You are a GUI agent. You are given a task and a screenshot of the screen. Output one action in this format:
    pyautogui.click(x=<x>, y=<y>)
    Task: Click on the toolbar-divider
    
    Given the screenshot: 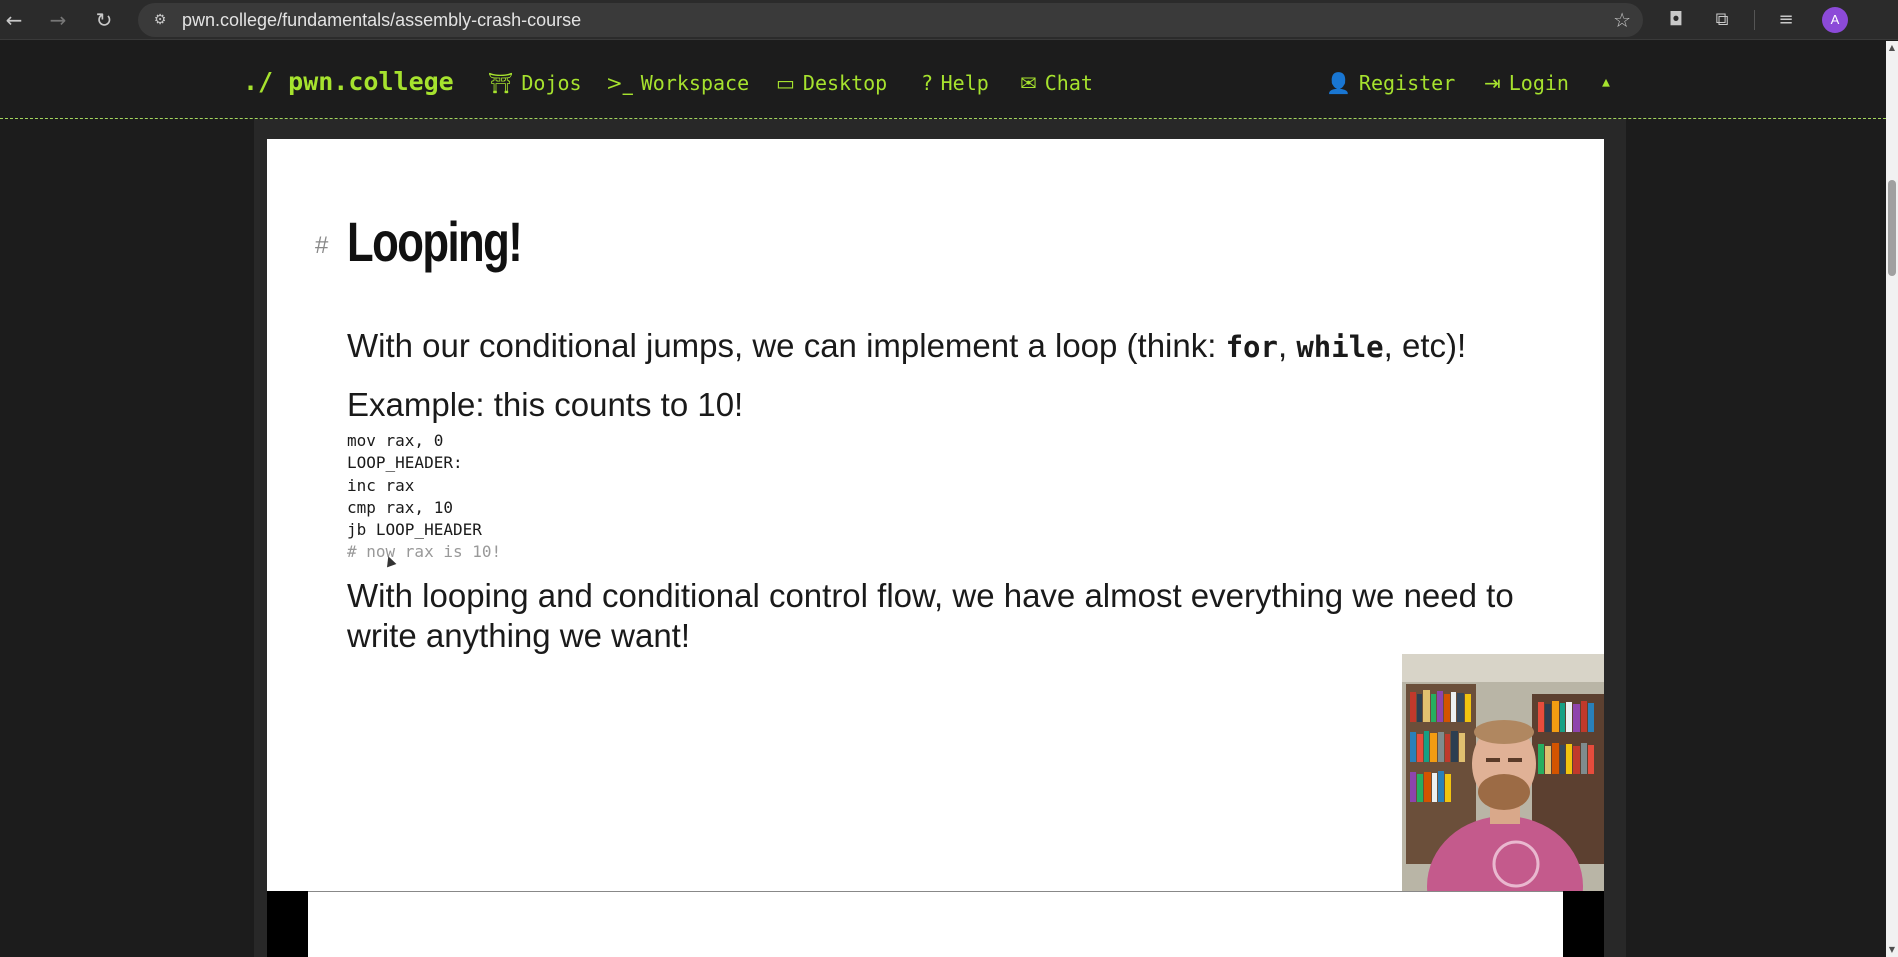 What is the action you would take?
    pyautogui.click(x=1754, y=20)
    